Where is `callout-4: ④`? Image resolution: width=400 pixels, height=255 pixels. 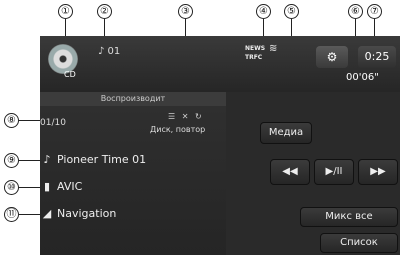 callout-4: ④ is located at coordinates (263, 11).